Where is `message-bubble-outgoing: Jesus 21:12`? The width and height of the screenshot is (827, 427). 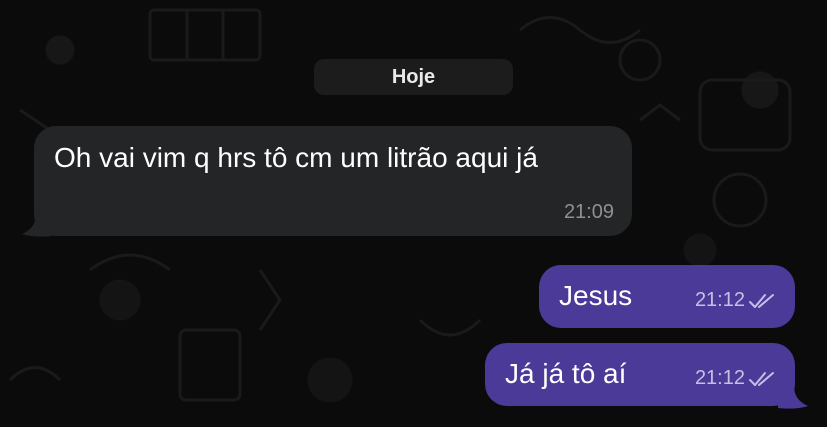 message-bubble-outgoing: Jesus 21:12 is located at coordinates (667, 296).